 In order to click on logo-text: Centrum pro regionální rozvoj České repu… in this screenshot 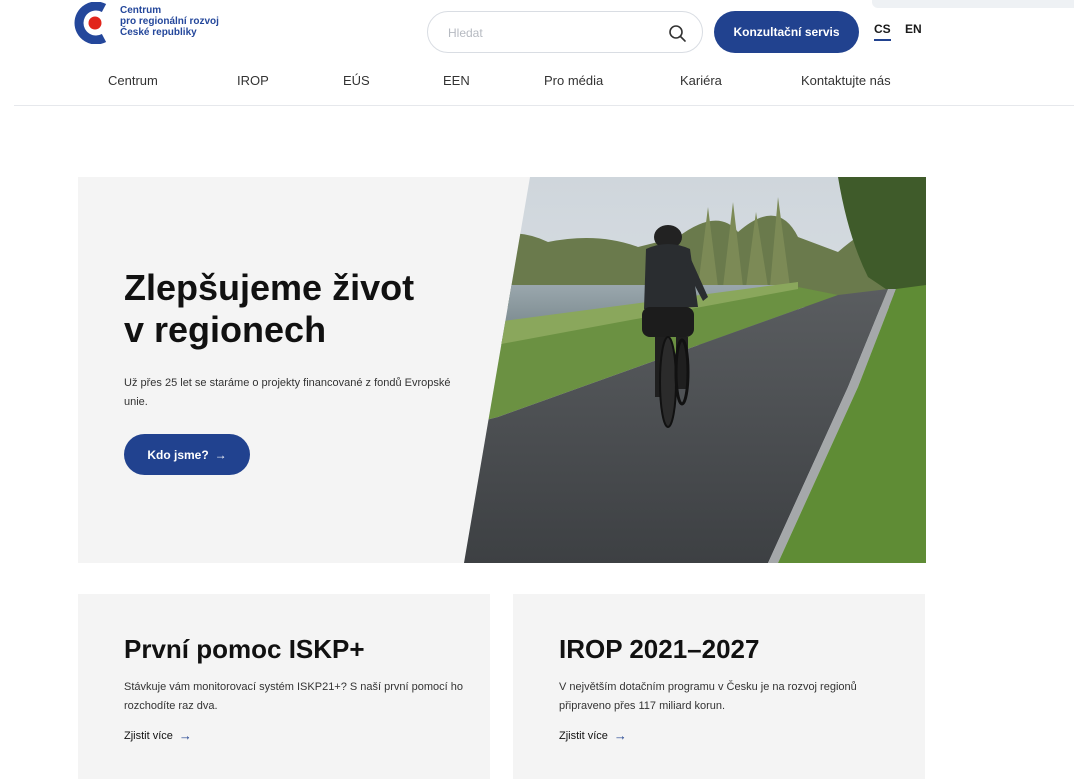, I will do `click(169, 21)`.